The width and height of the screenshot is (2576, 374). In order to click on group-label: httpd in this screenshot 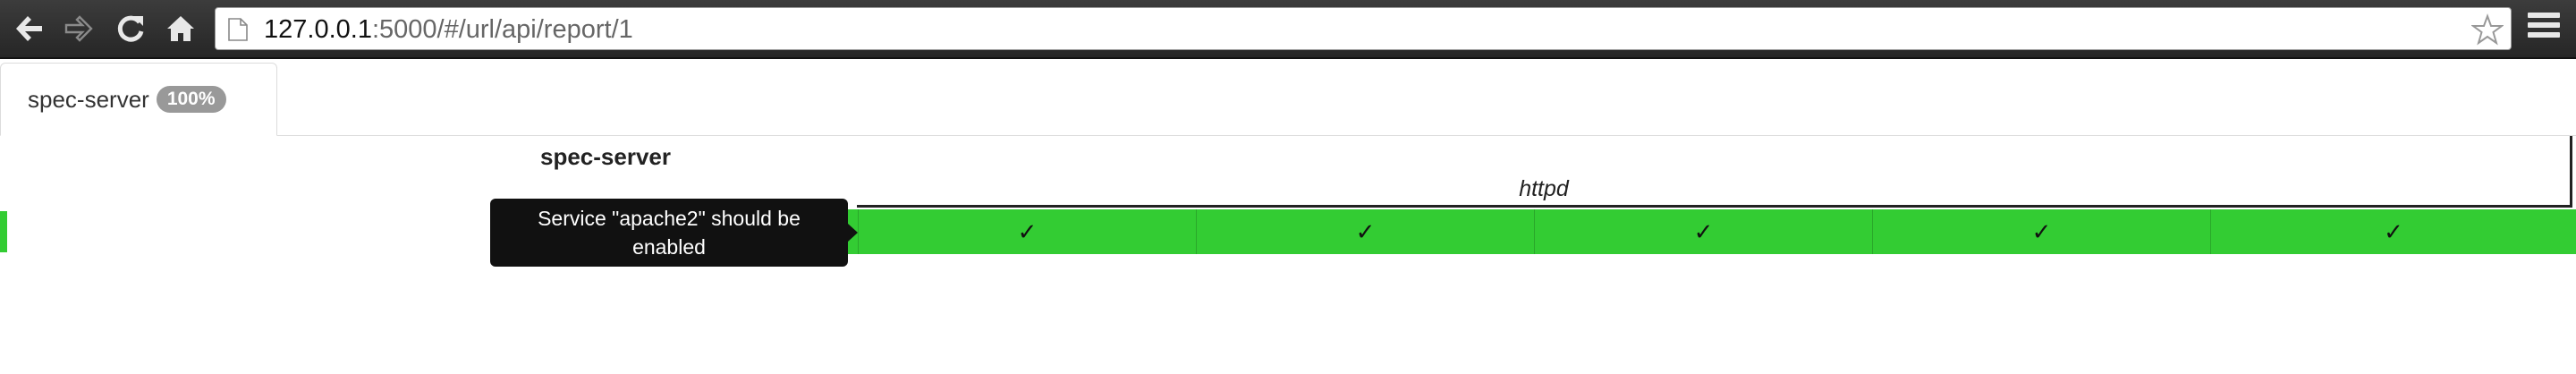, I will do `click(1544, 188)`.